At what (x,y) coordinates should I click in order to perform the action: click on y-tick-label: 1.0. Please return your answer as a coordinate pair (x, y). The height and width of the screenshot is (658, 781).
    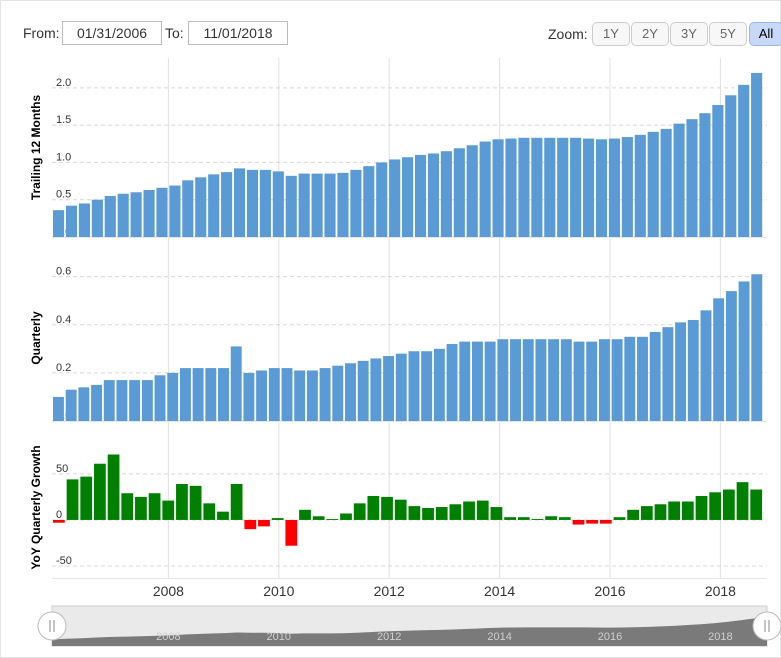
    Looking at the image, I should click on (63, 157).